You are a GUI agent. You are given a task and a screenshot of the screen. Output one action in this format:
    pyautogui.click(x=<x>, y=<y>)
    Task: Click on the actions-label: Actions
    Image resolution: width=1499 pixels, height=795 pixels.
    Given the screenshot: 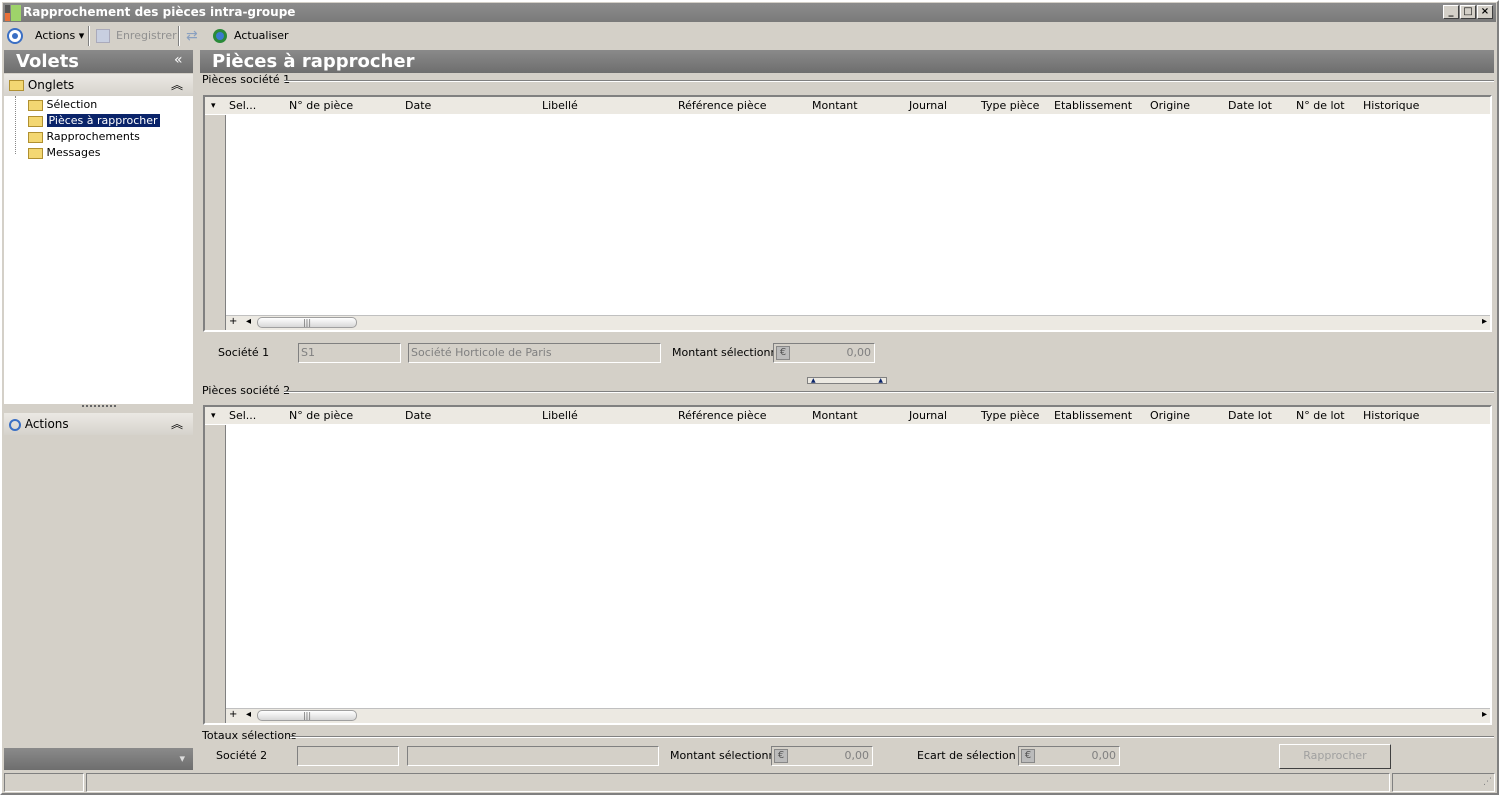 What is the action you would take?
    pyautogui.click(x=55, y=35)
    